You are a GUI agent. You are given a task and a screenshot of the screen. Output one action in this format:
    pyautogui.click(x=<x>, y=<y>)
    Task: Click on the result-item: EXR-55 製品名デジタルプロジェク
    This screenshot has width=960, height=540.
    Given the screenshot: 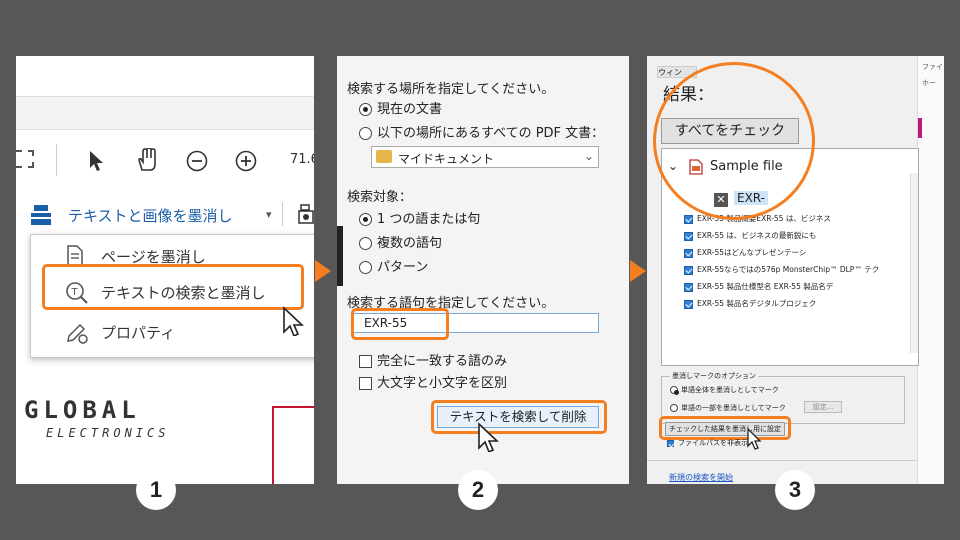 What is the action you would take?
    pyautogui.click(x=781, y=306)
    